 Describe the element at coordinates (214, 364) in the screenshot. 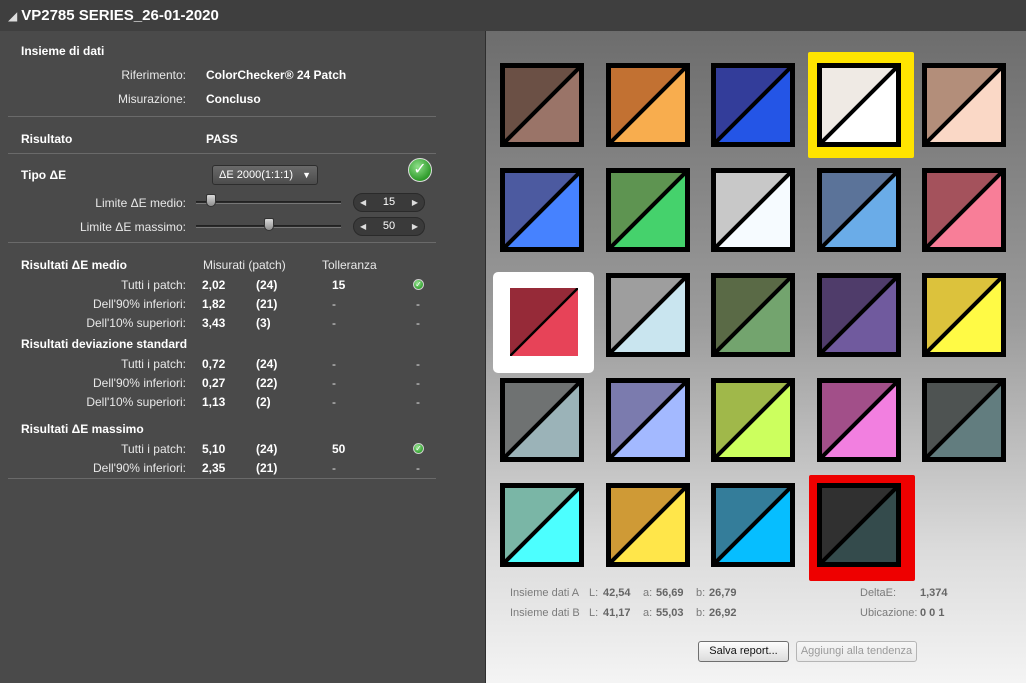

I see `row-value: 0,72` at that location.